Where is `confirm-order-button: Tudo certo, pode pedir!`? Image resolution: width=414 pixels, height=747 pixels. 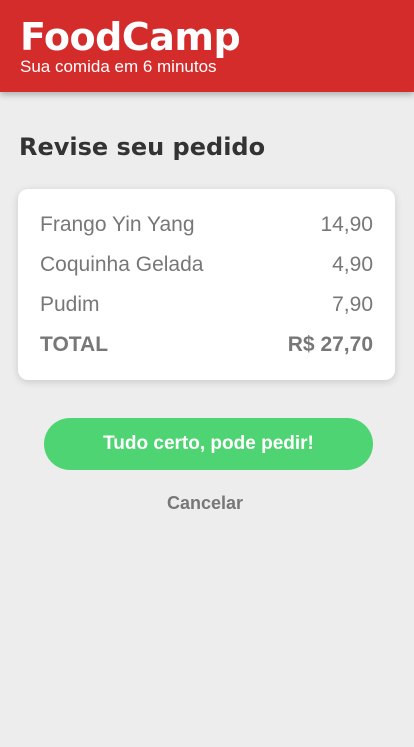
confirm-order-button: Tudo certo, pode pedir! is located at coordinates (208, 444).